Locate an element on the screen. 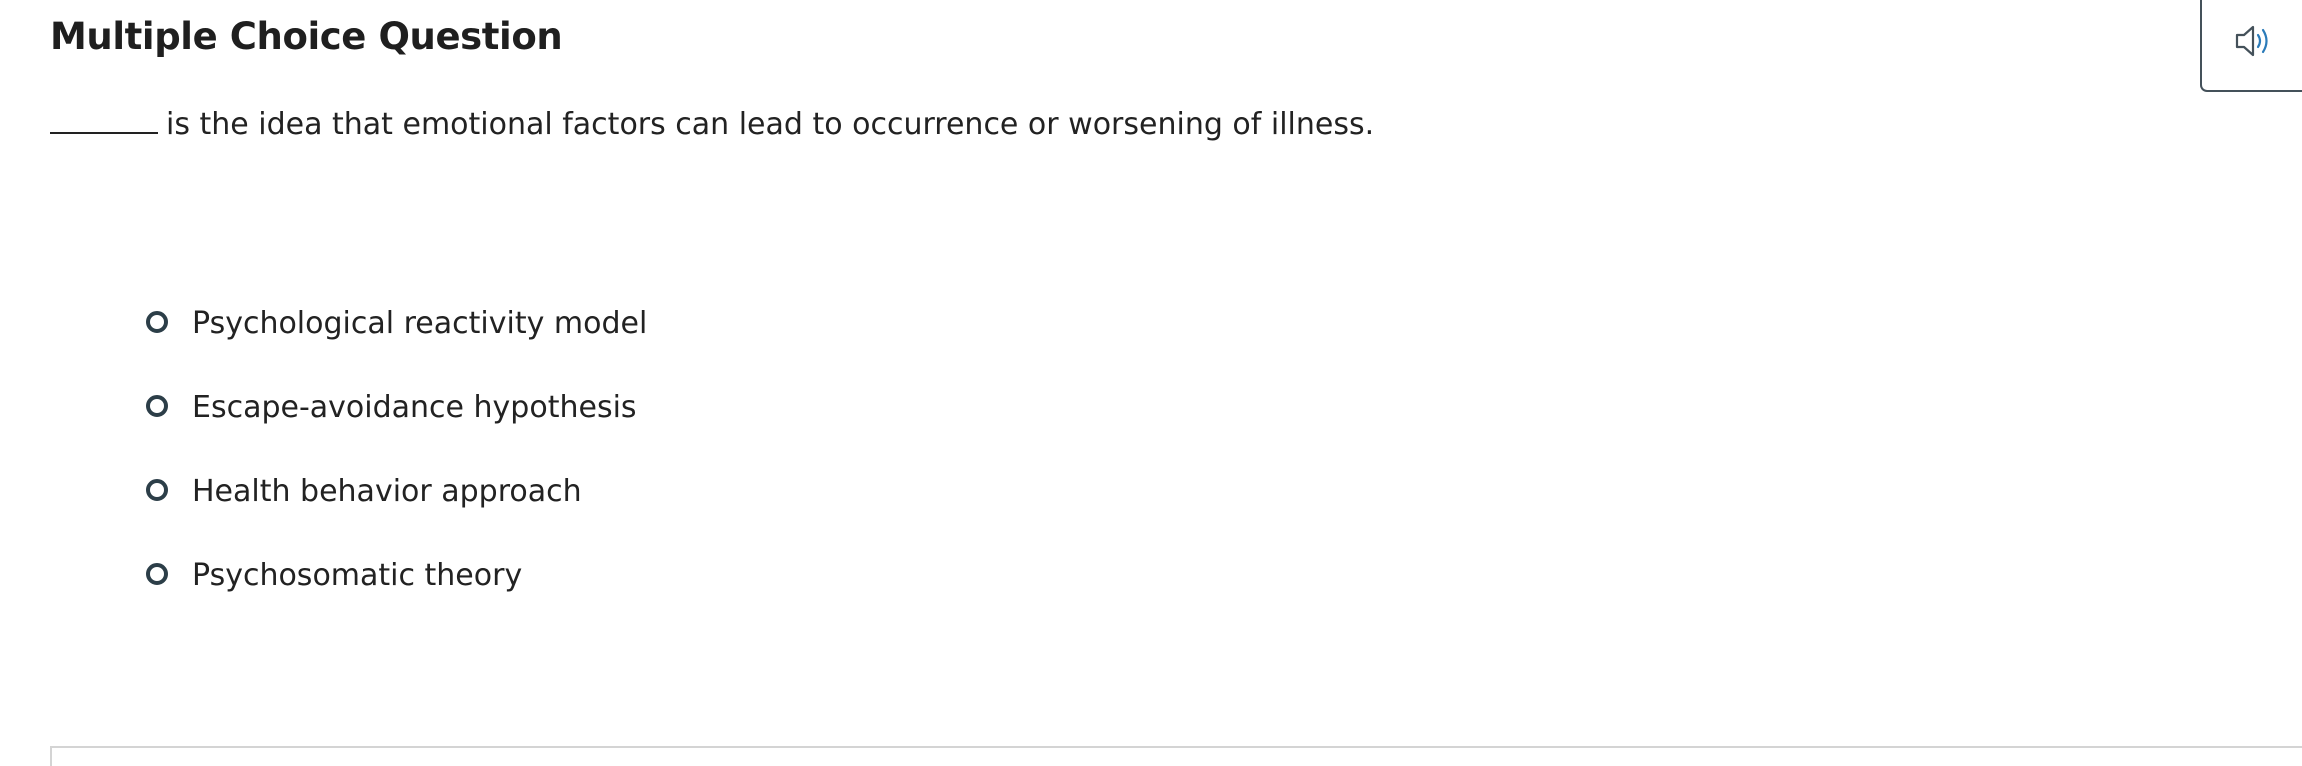 The image size is (2302, 766). choice-option-2: Escape-avoidance hypothesis is located at coordinates (396, 408).